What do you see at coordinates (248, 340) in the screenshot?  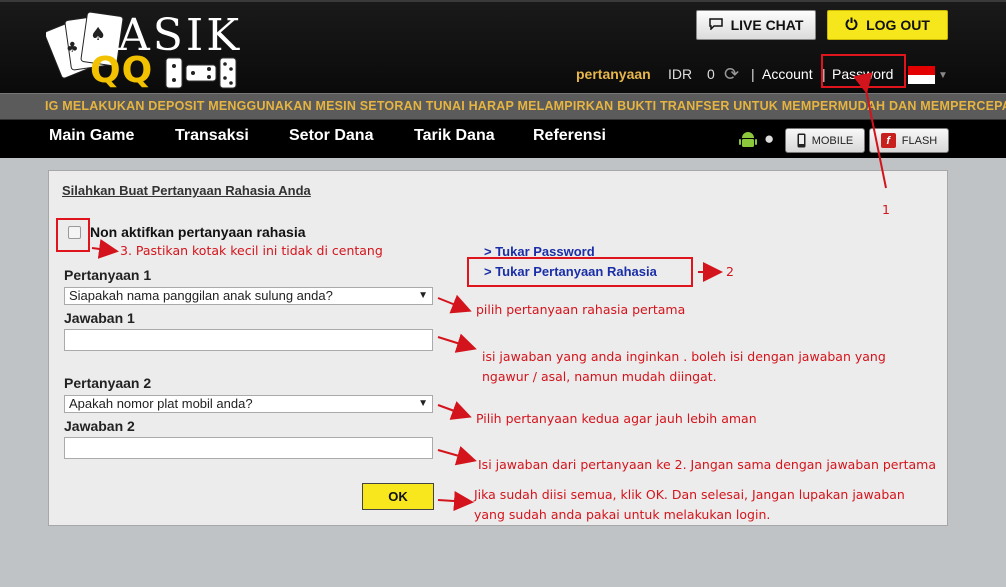 I see `answer-1-input` at bounding box center [248, 340].